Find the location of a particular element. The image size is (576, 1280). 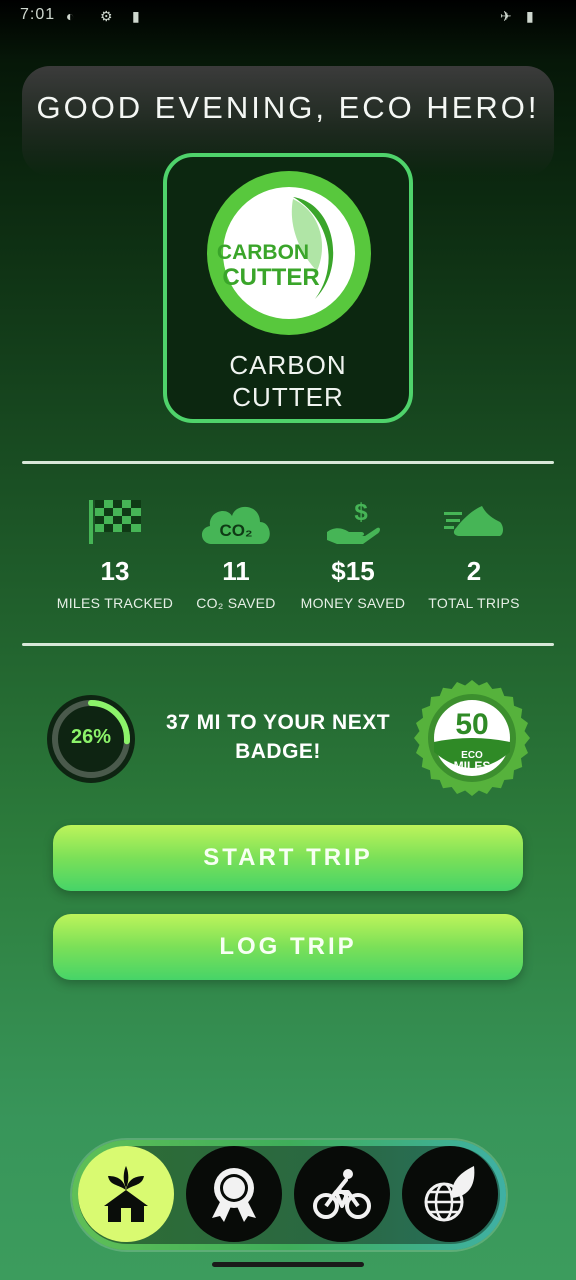

eco-home-icon is located at coordinates (126, 1194).